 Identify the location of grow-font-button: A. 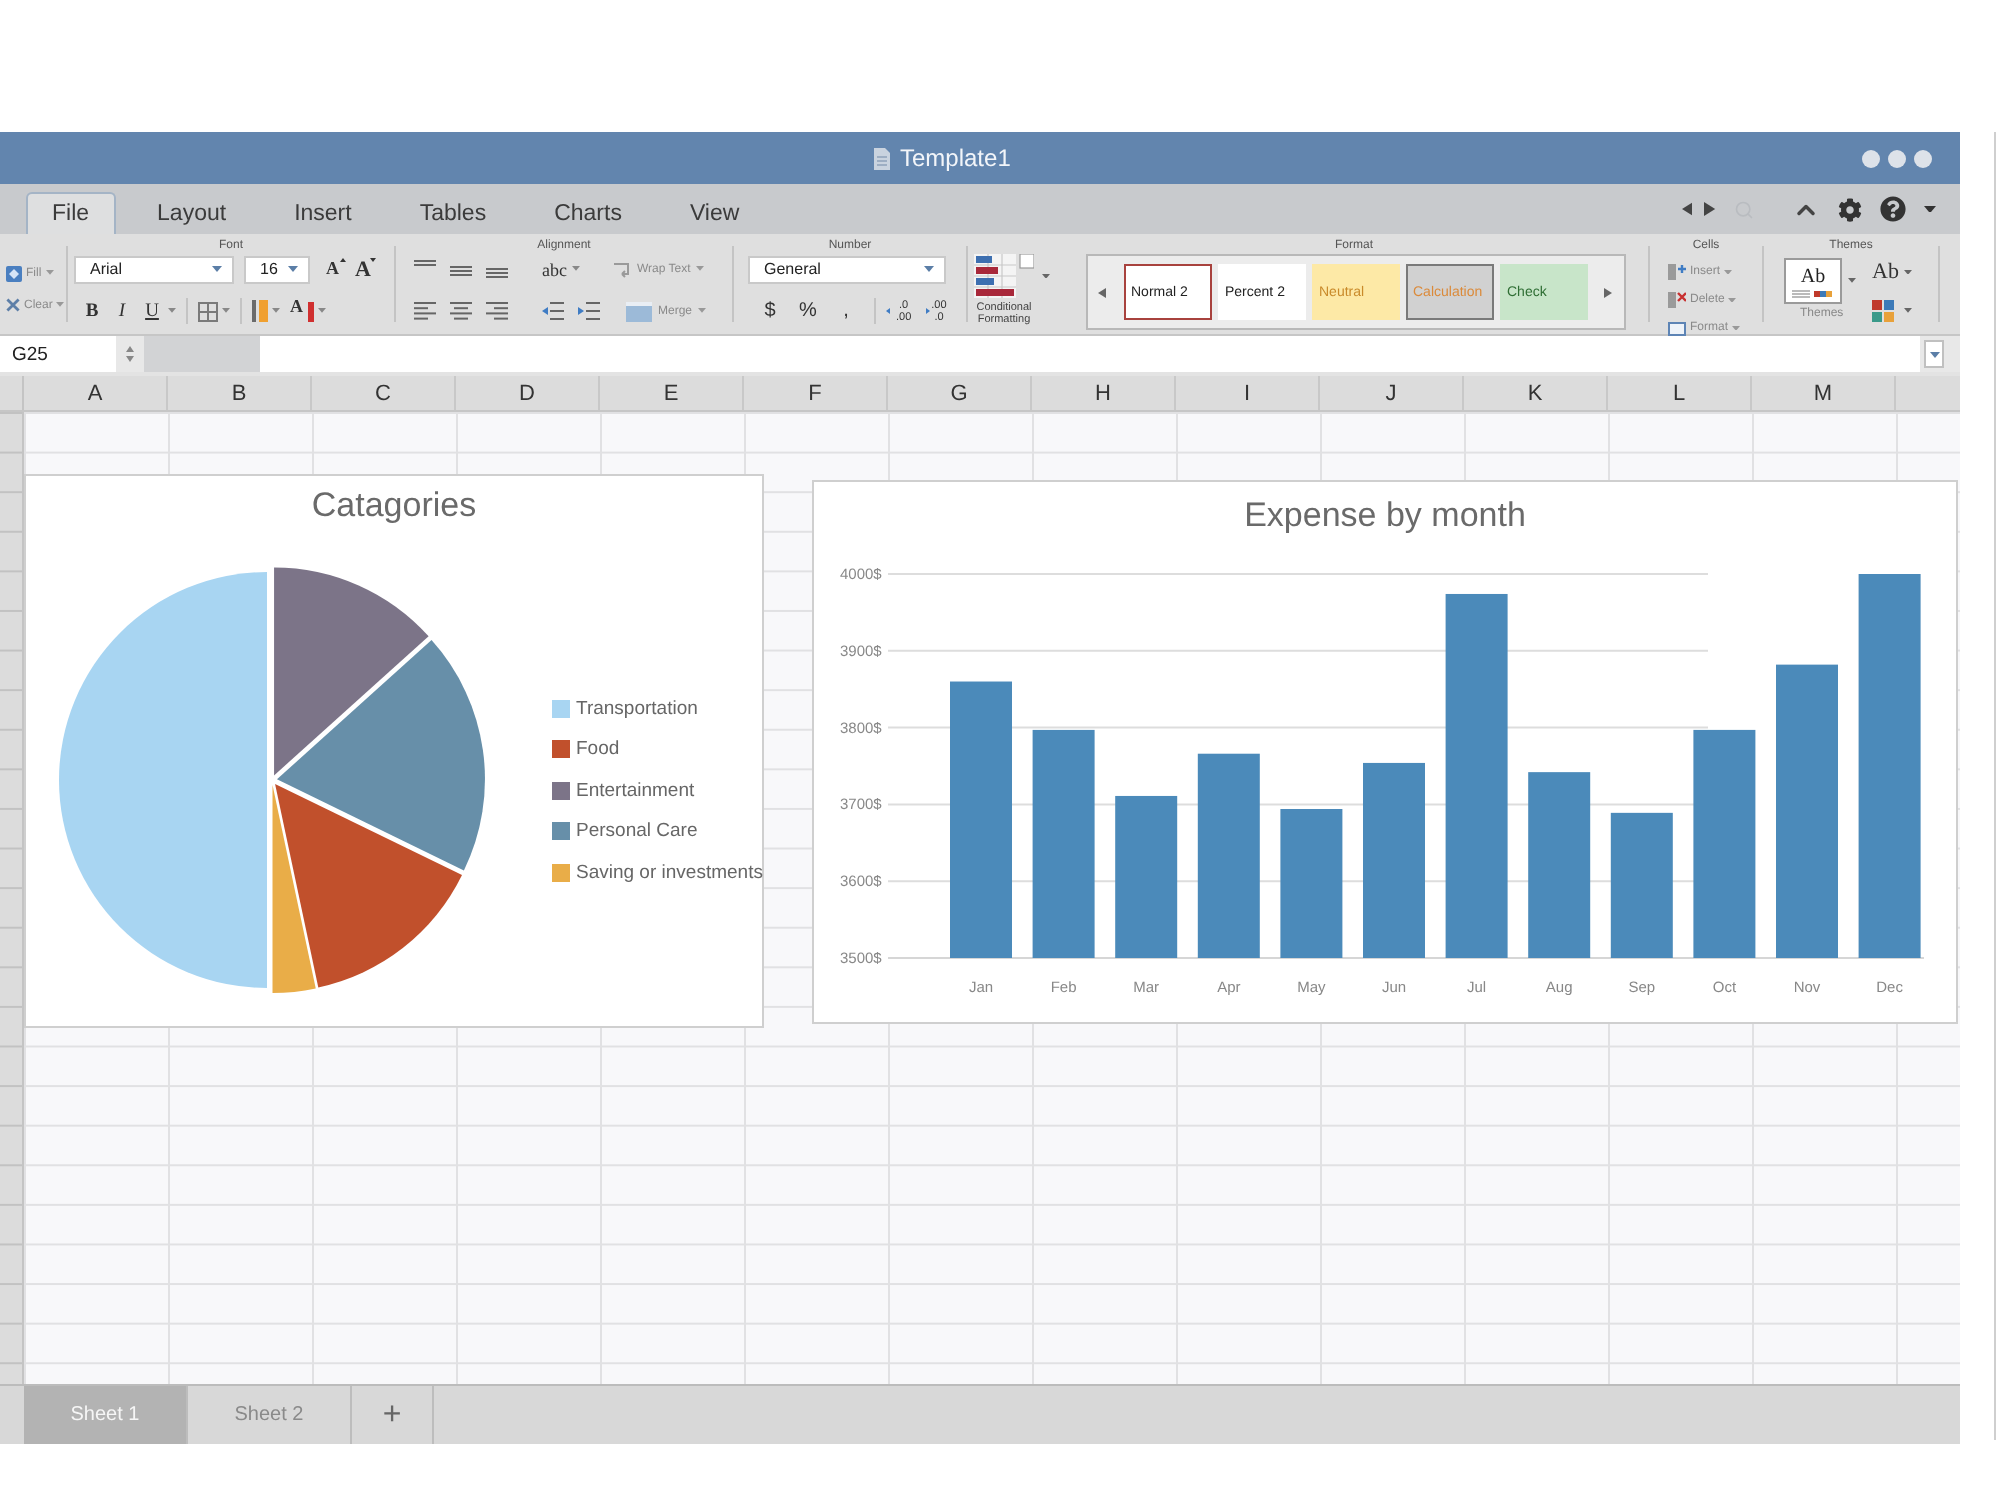
(335, 269).